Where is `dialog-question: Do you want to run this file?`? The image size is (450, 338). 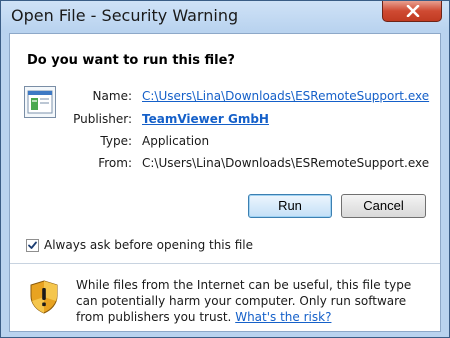
dialog-question: Do you want to run this file? is located at coordinates (131, 60).